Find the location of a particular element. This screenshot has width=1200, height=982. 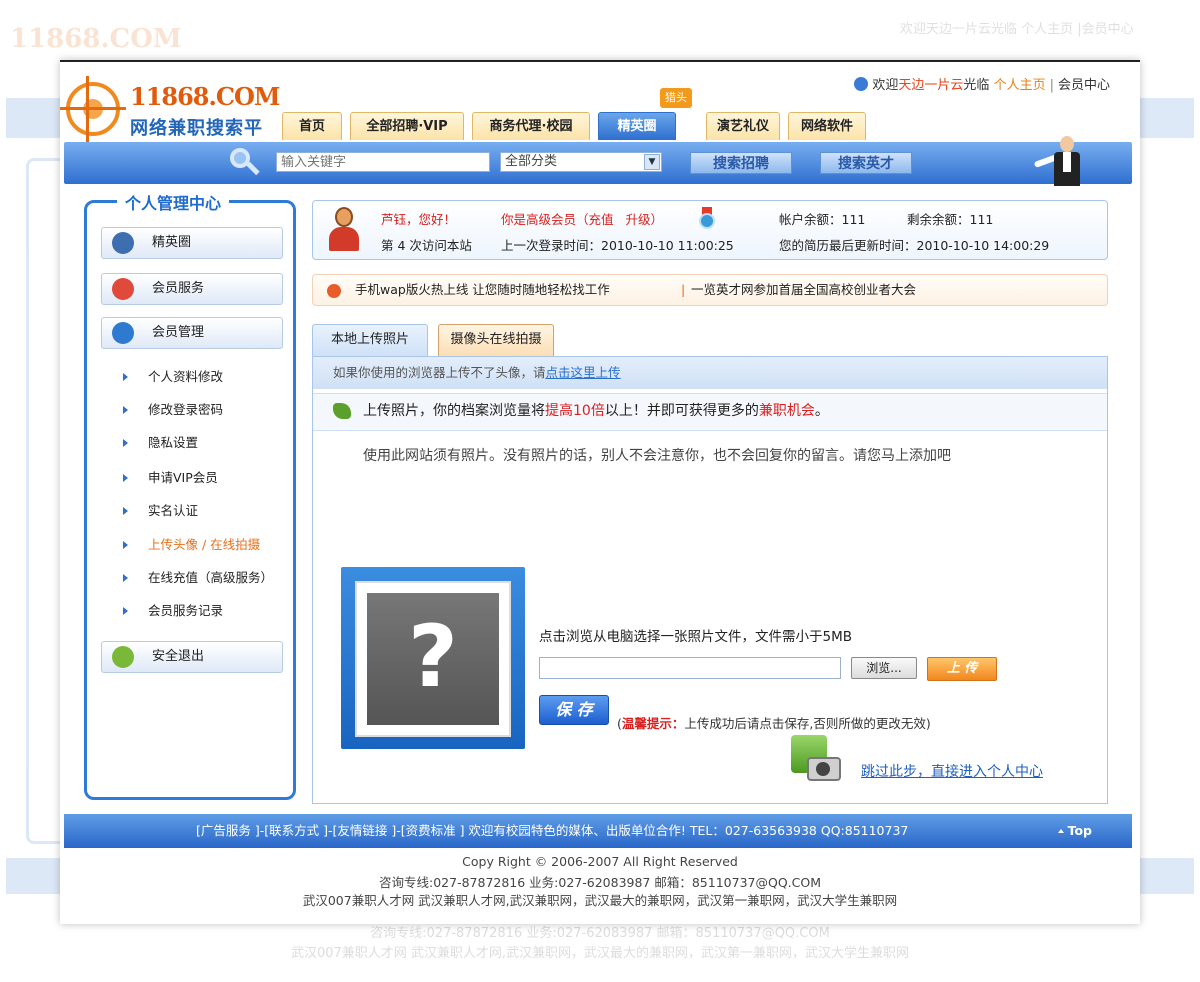

upload-banner: 上传照片，你的档案浏览量将提高10倍以上！并即可获得更多的兼职机会。 is located at coordinates (710, 412).